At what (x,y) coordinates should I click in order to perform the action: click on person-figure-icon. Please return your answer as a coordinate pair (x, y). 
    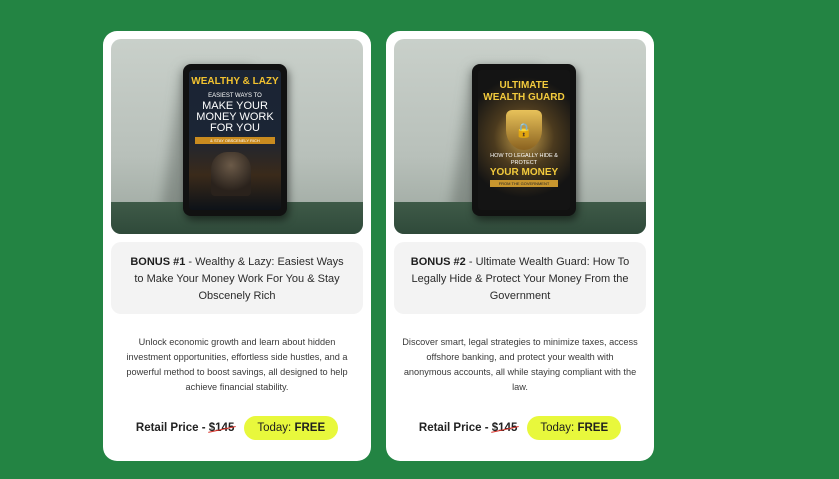
    Looking at the image, I should click on (231, 174).